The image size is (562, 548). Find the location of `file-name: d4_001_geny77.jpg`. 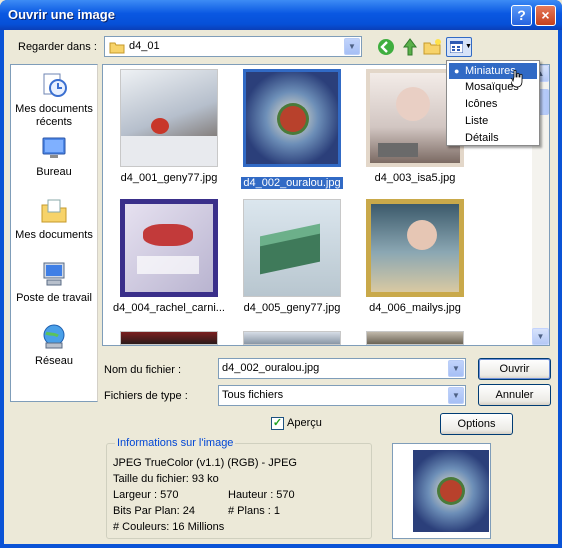

file-name: d4_001_geny77.jpg is located at coordinates (169, 178).